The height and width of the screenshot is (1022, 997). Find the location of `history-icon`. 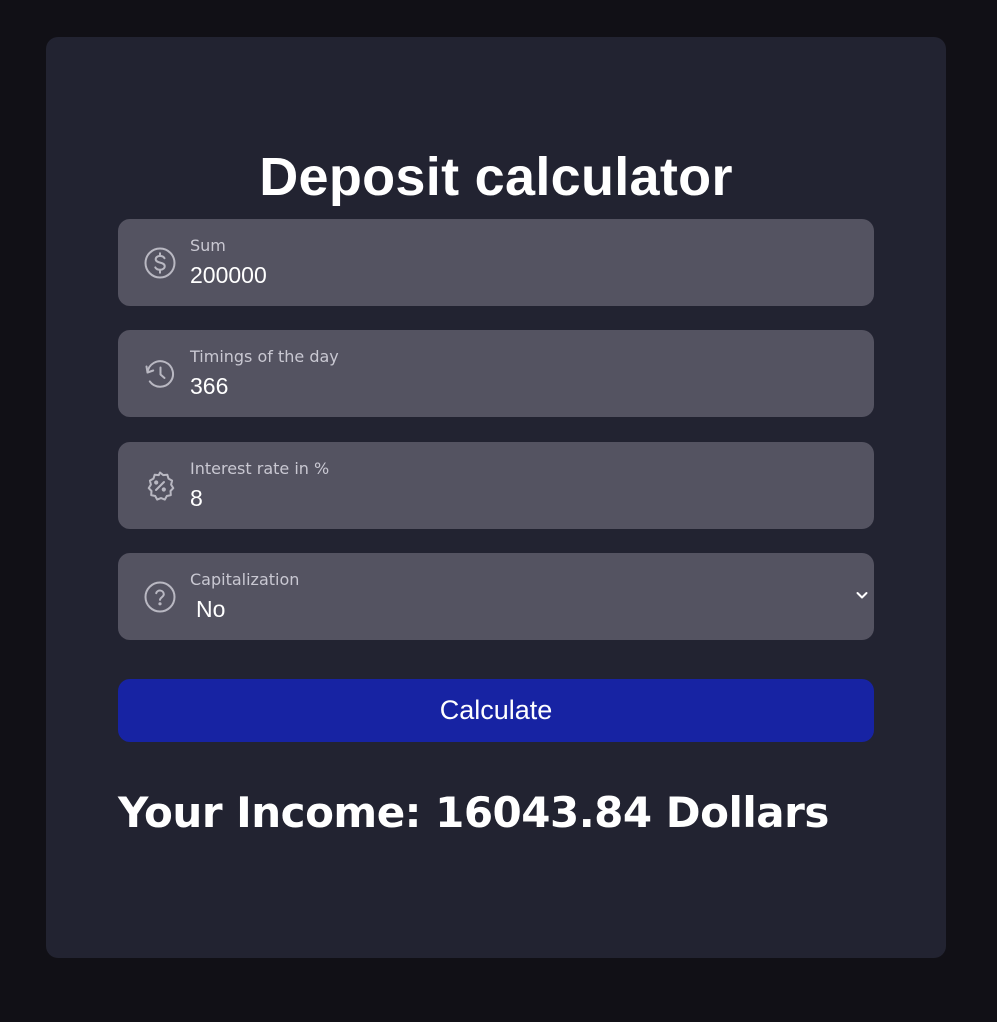

history-icon is located at coordinates (160, 374).